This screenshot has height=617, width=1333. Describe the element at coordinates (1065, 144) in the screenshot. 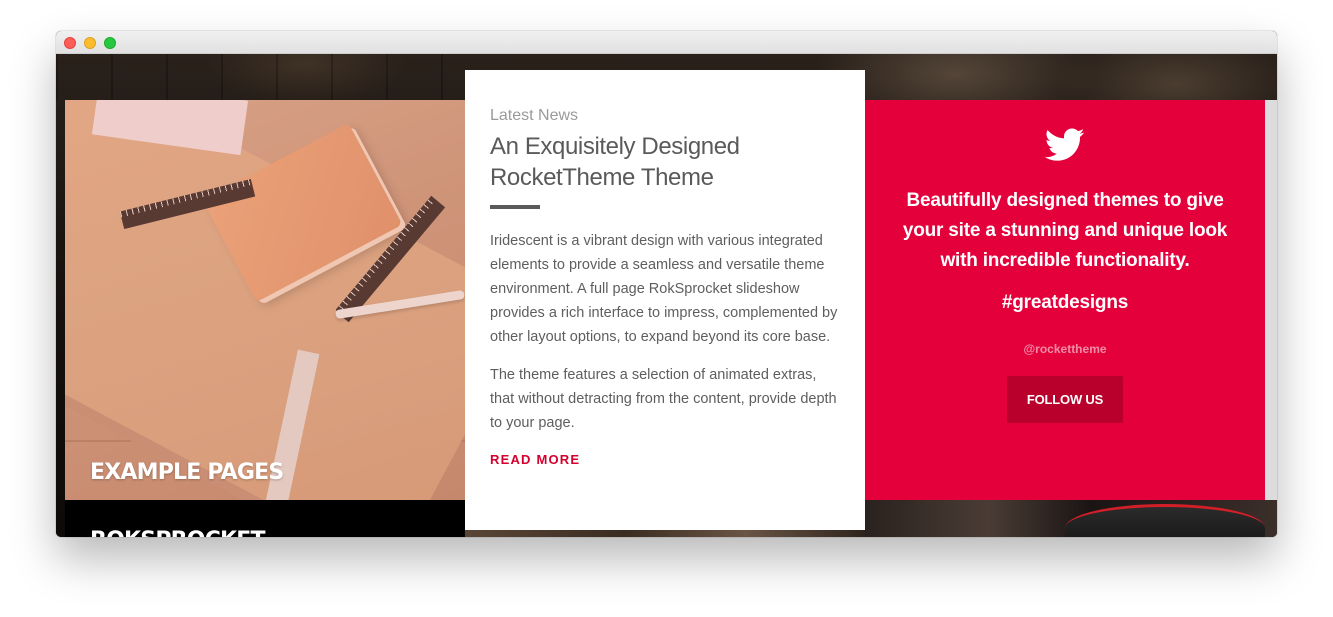

I see `twitter-icon` at that location.